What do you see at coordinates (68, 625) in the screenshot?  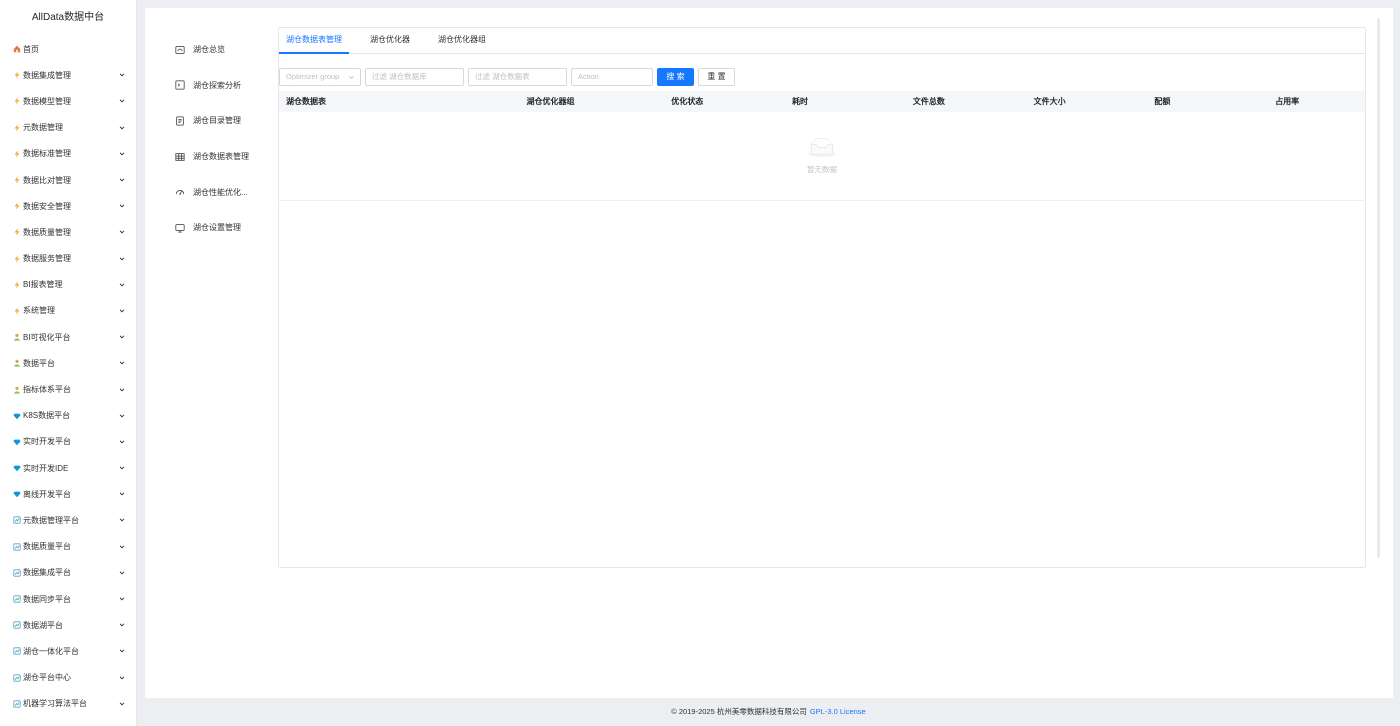 I see `sidebar-item: 数据湖平台` at bounding box center [68, 625].